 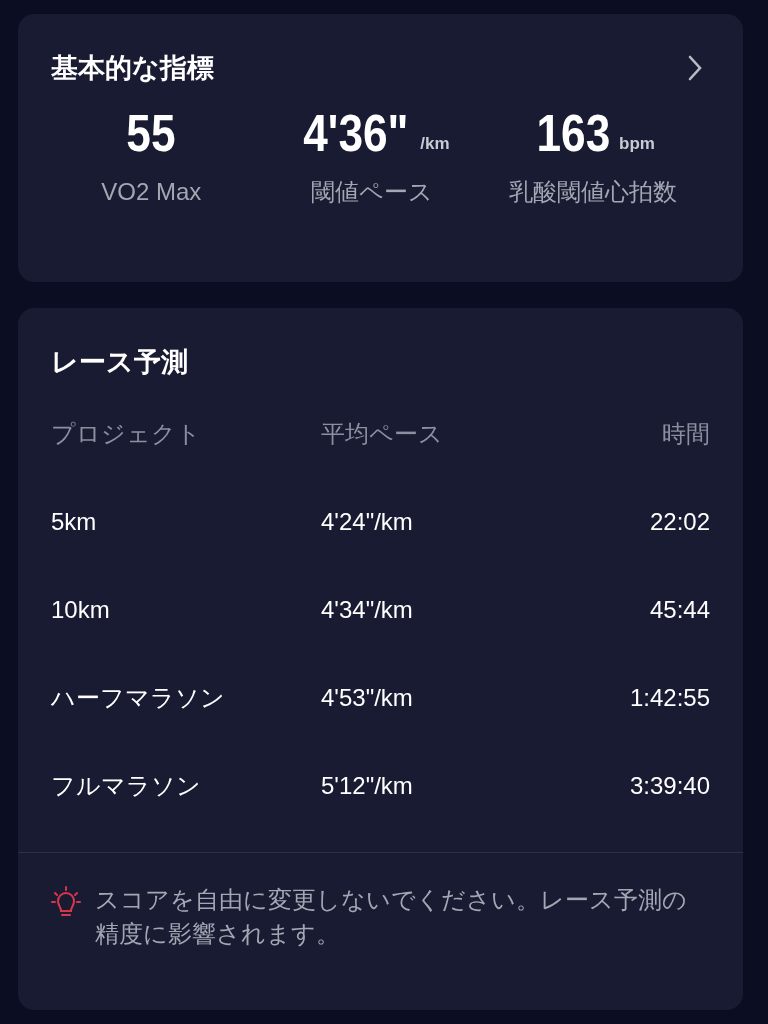 I want to click on card-title: 基本的な指標, so click(x=132, y=68).